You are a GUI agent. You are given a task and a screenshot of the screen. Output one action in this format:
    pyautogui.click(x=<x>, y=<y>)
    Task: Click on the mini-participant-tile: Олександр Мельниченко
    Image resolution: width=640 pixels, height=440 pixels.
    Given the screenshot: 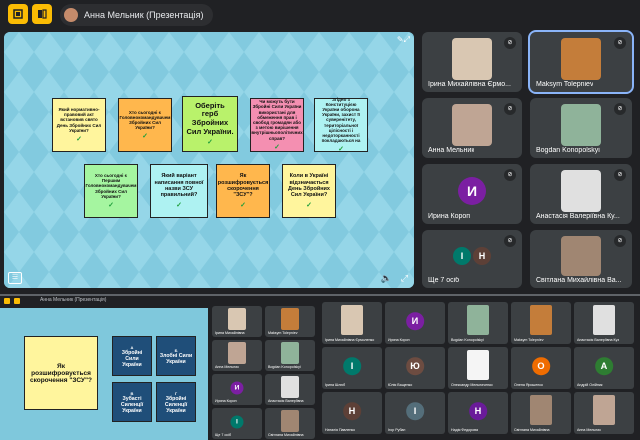 What is the action you would take?
    pyautogui.click(x=478, y=368)
    